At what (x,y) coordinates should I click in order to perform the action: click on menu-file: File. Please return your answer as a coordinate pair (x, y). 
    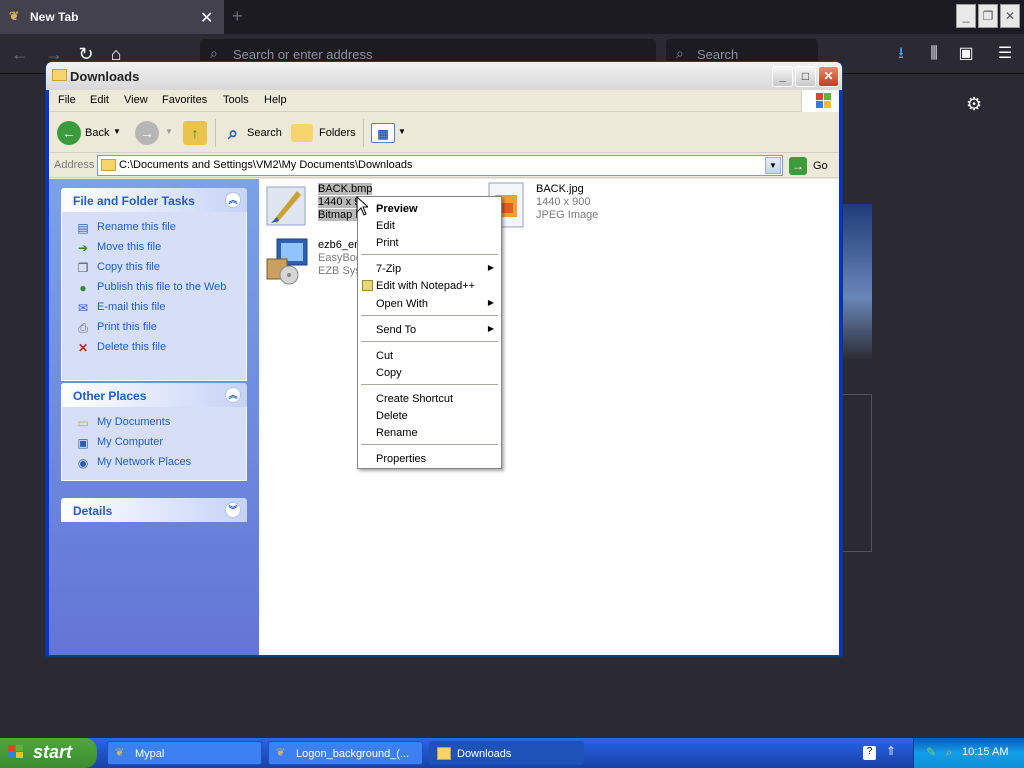
    Looking at the image, I should click on (67, 100).